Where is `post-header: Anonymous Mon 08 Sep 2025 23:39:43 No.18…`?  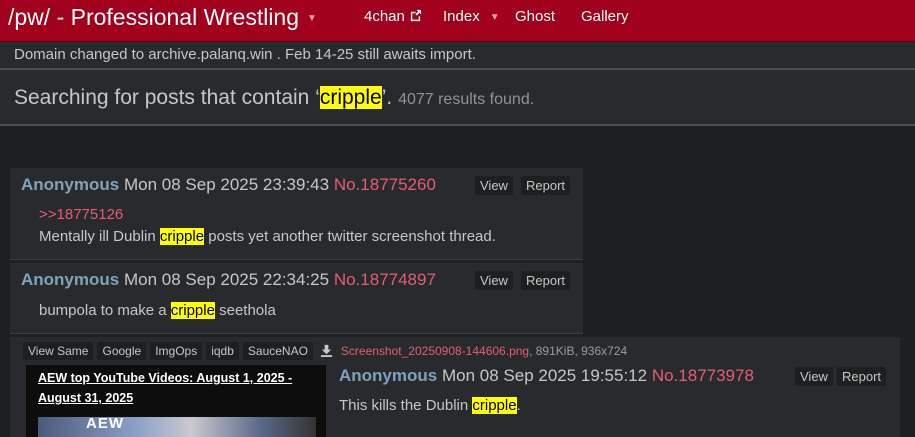
post-header: Anonymous Mon 08 Sep 2025 23:39:43 No.18… is located at coordinates (228, 185).